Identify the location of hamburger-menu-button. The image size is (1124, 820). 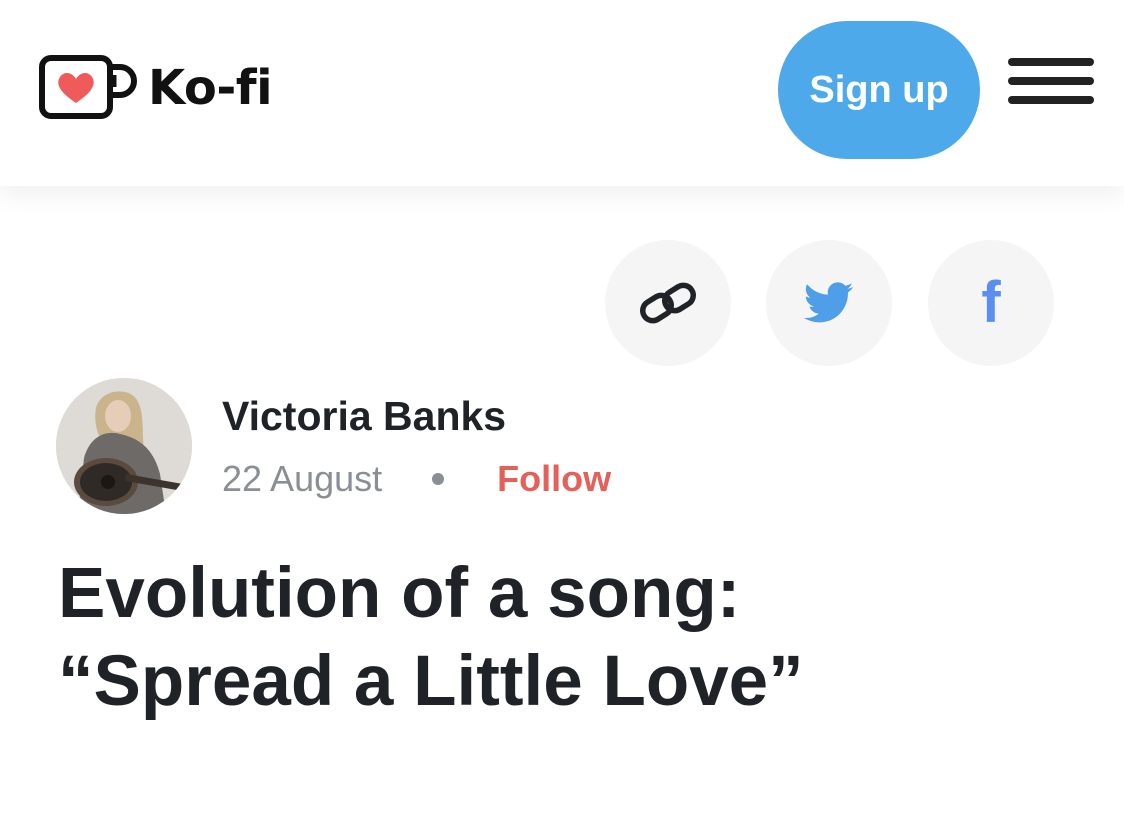
(1052, 82).